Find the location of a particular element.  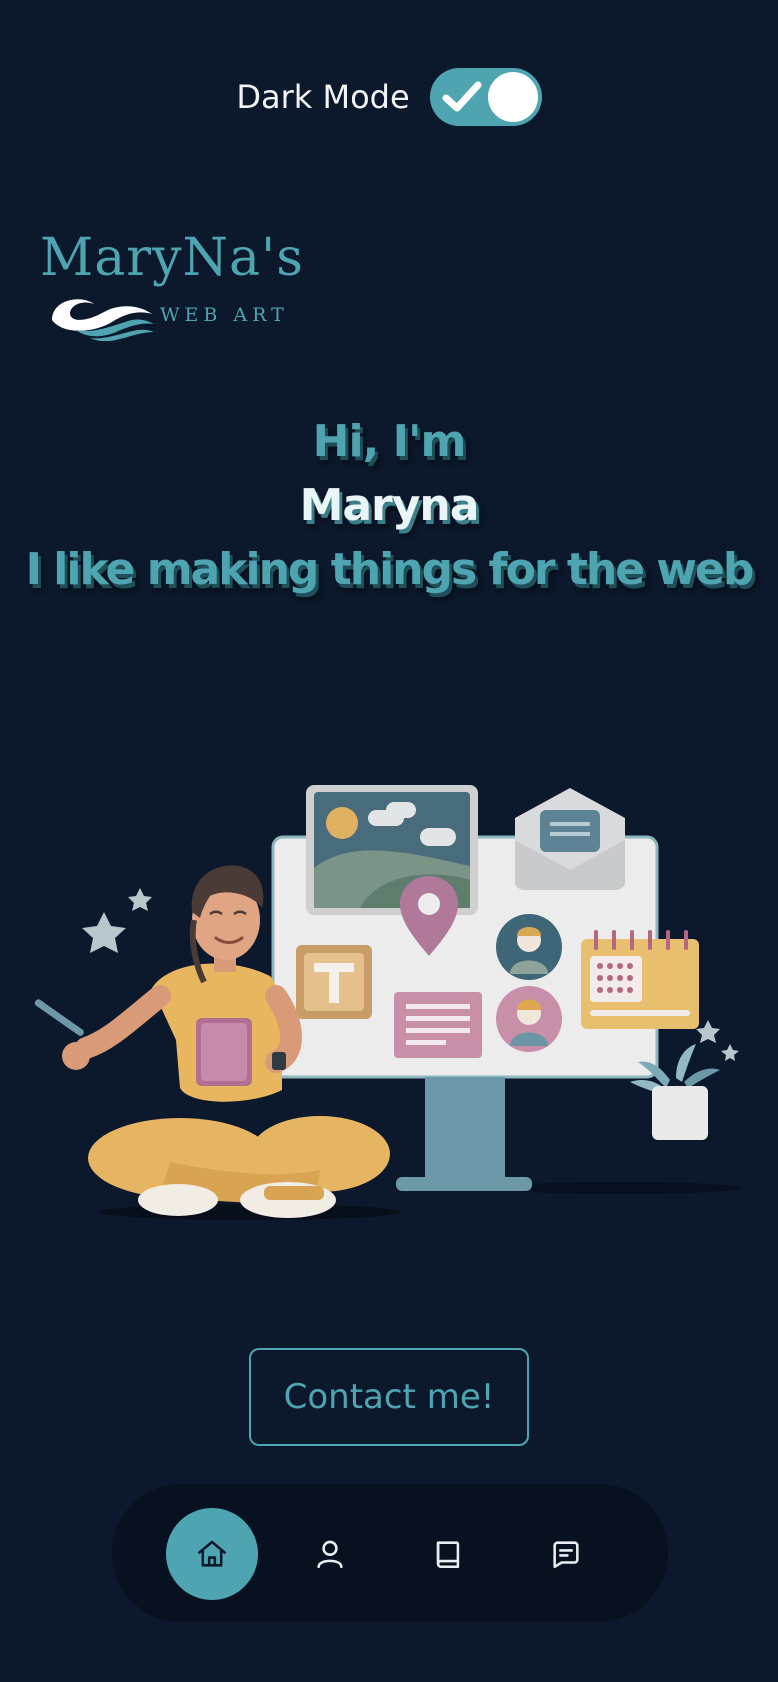

home-icon is located at coordinates (212, 1553).